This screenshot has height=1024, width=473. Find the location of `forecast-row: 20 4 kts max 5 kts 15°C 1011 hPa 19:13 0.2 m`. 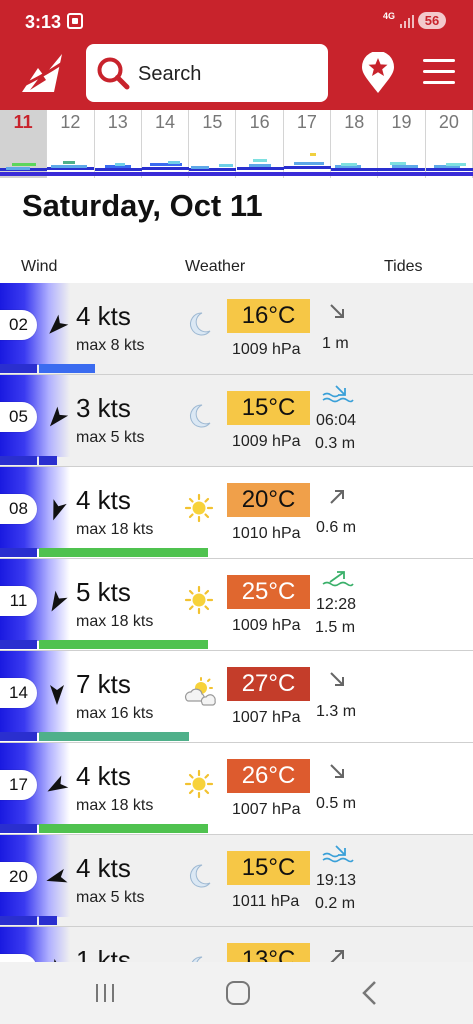

forecast-row: 20 4 kts max 5 kts 15°C 1011 hPa 19:13 0.2 m is located at coordinates (236, 881).